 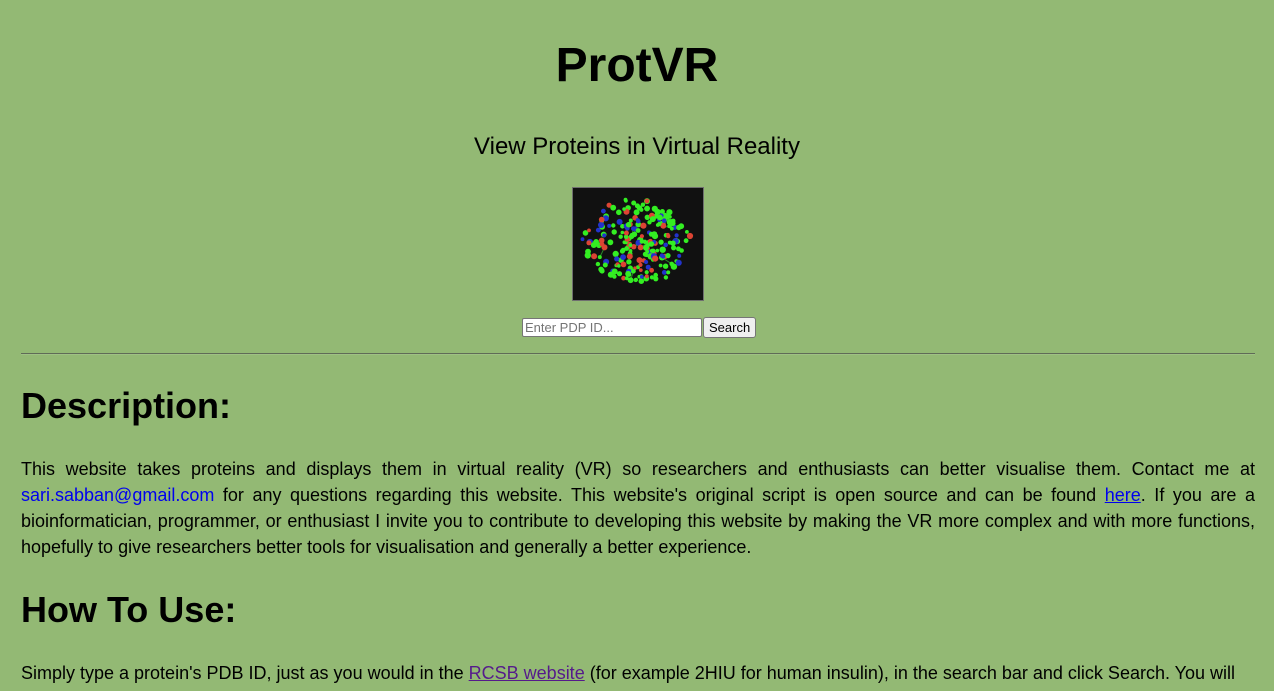 What do you see at coordinates (612, 327) in the screenshot?
I see `pdb-id-search-input` at bounding box center [612, 327].